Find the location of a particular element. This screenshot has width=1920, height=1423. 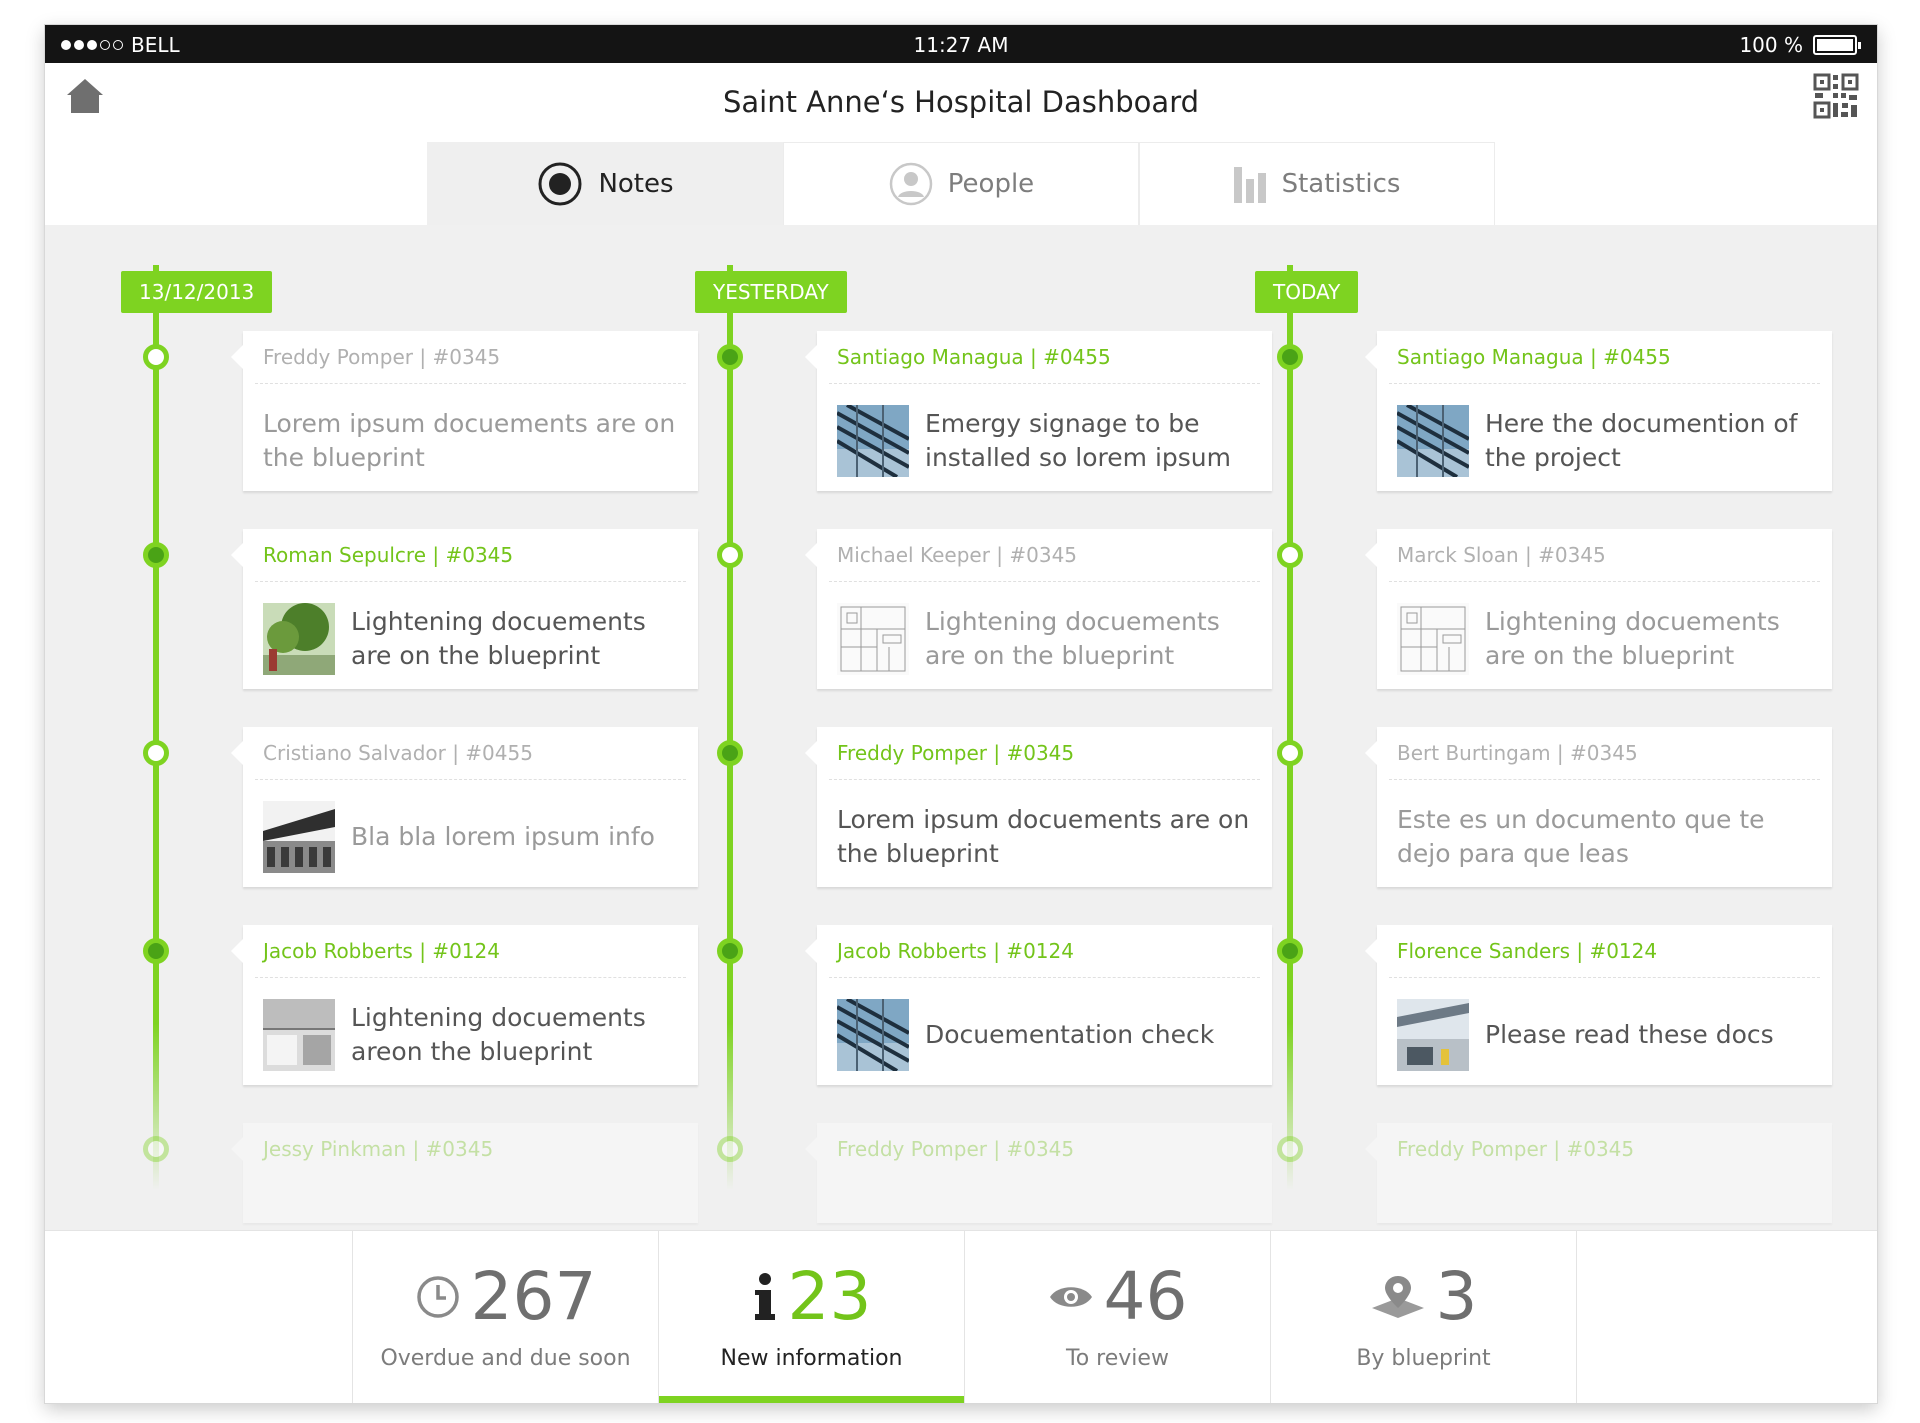

battery-percent: 100 % is located at coordinates (1771, 45).